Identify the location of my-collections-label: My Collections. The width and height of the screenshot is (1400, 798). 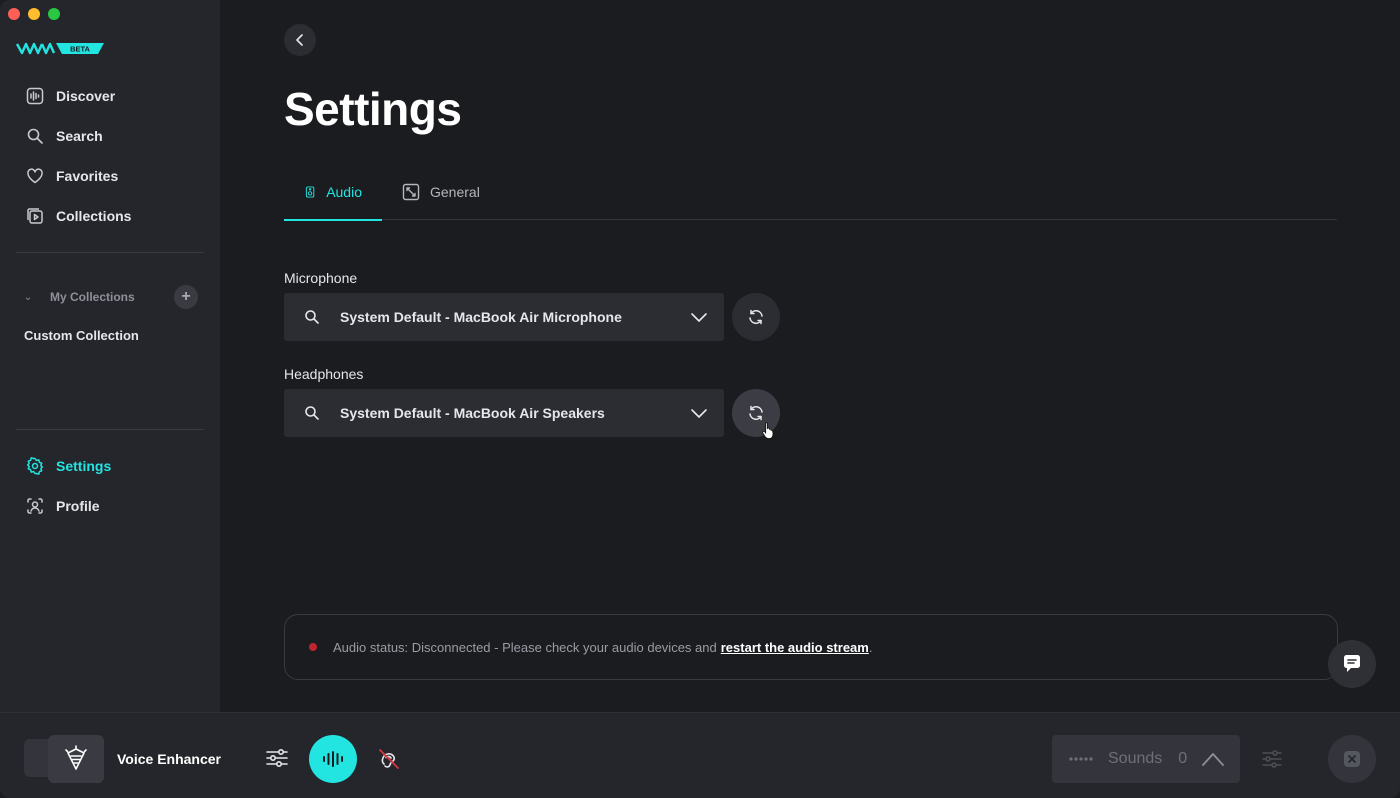
(92, 297).